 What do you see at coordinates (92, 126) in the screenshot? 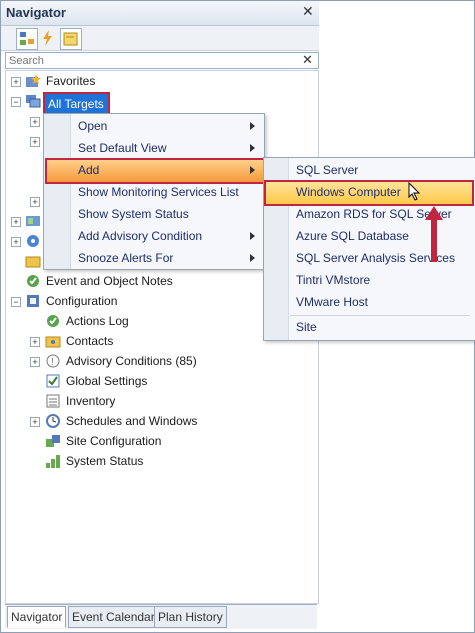
I see `menu-item-open: Open` at bounding box center [92, 126].